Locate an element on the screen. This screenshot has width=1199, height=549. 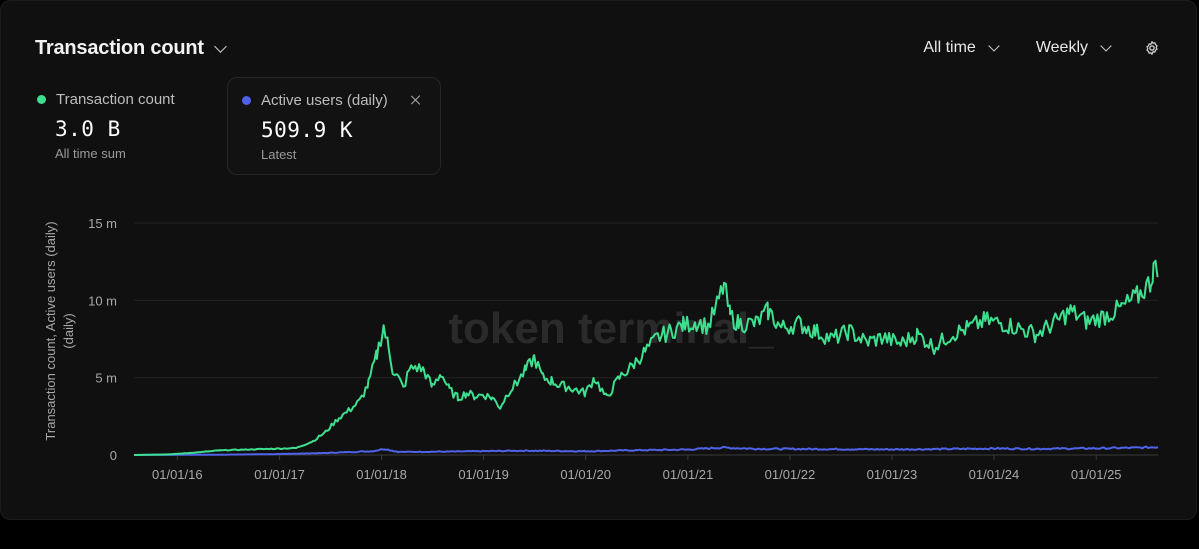
x-tick-label: 01/01/18 is located at coordinates (381, 474).